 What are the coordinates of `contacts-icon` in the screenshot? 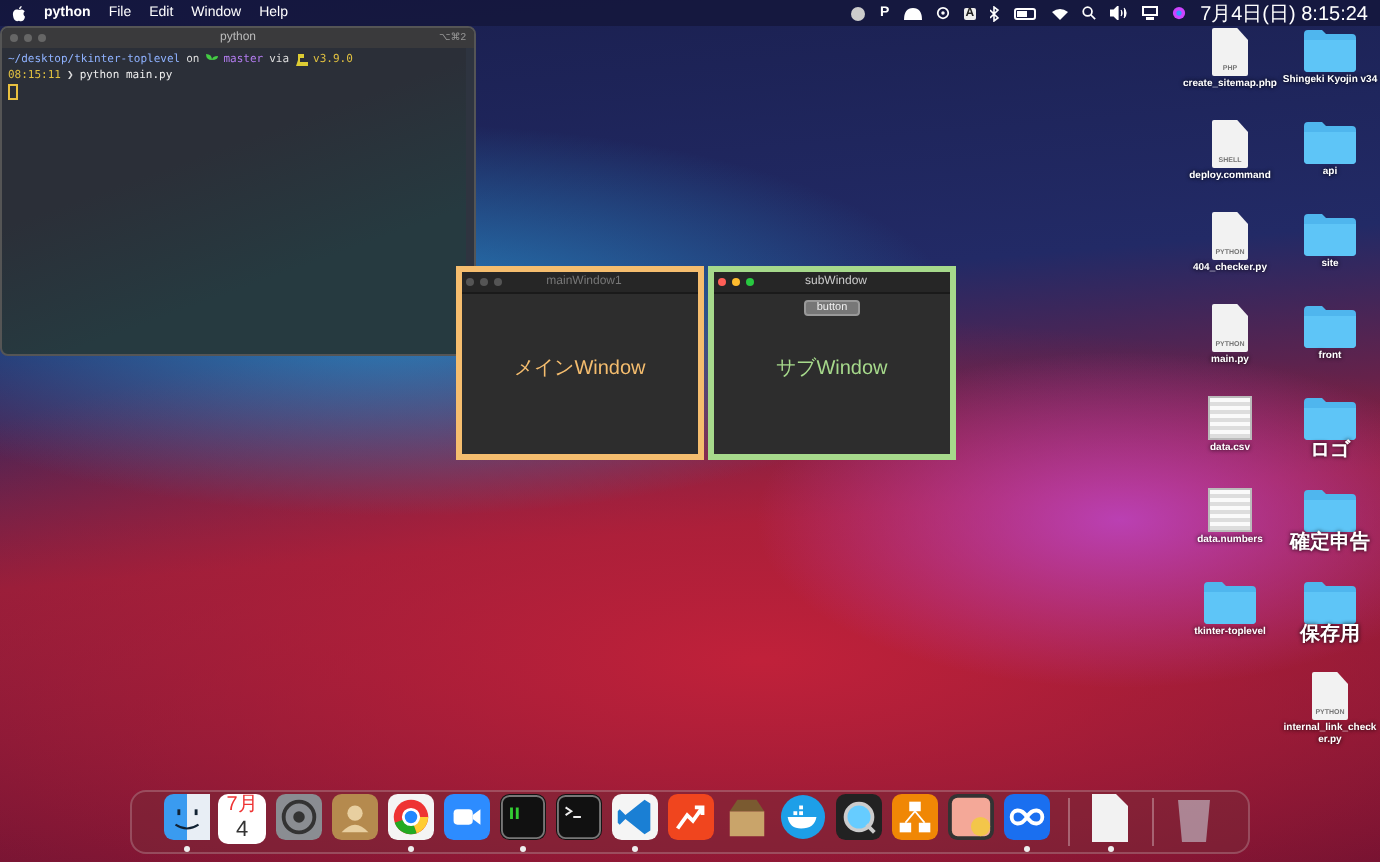 It's located at (354, 817).